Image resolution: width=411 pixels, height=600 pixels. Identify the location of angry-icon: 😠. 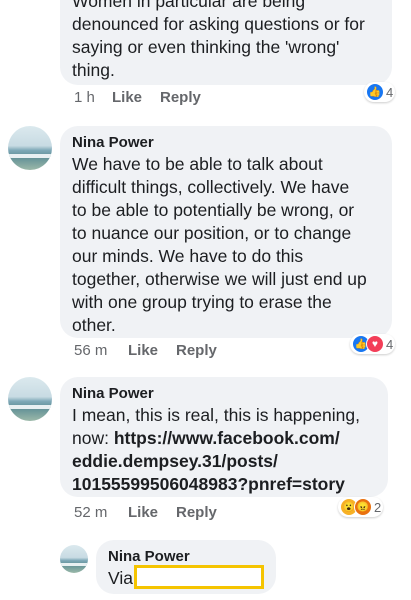
(363, 507).